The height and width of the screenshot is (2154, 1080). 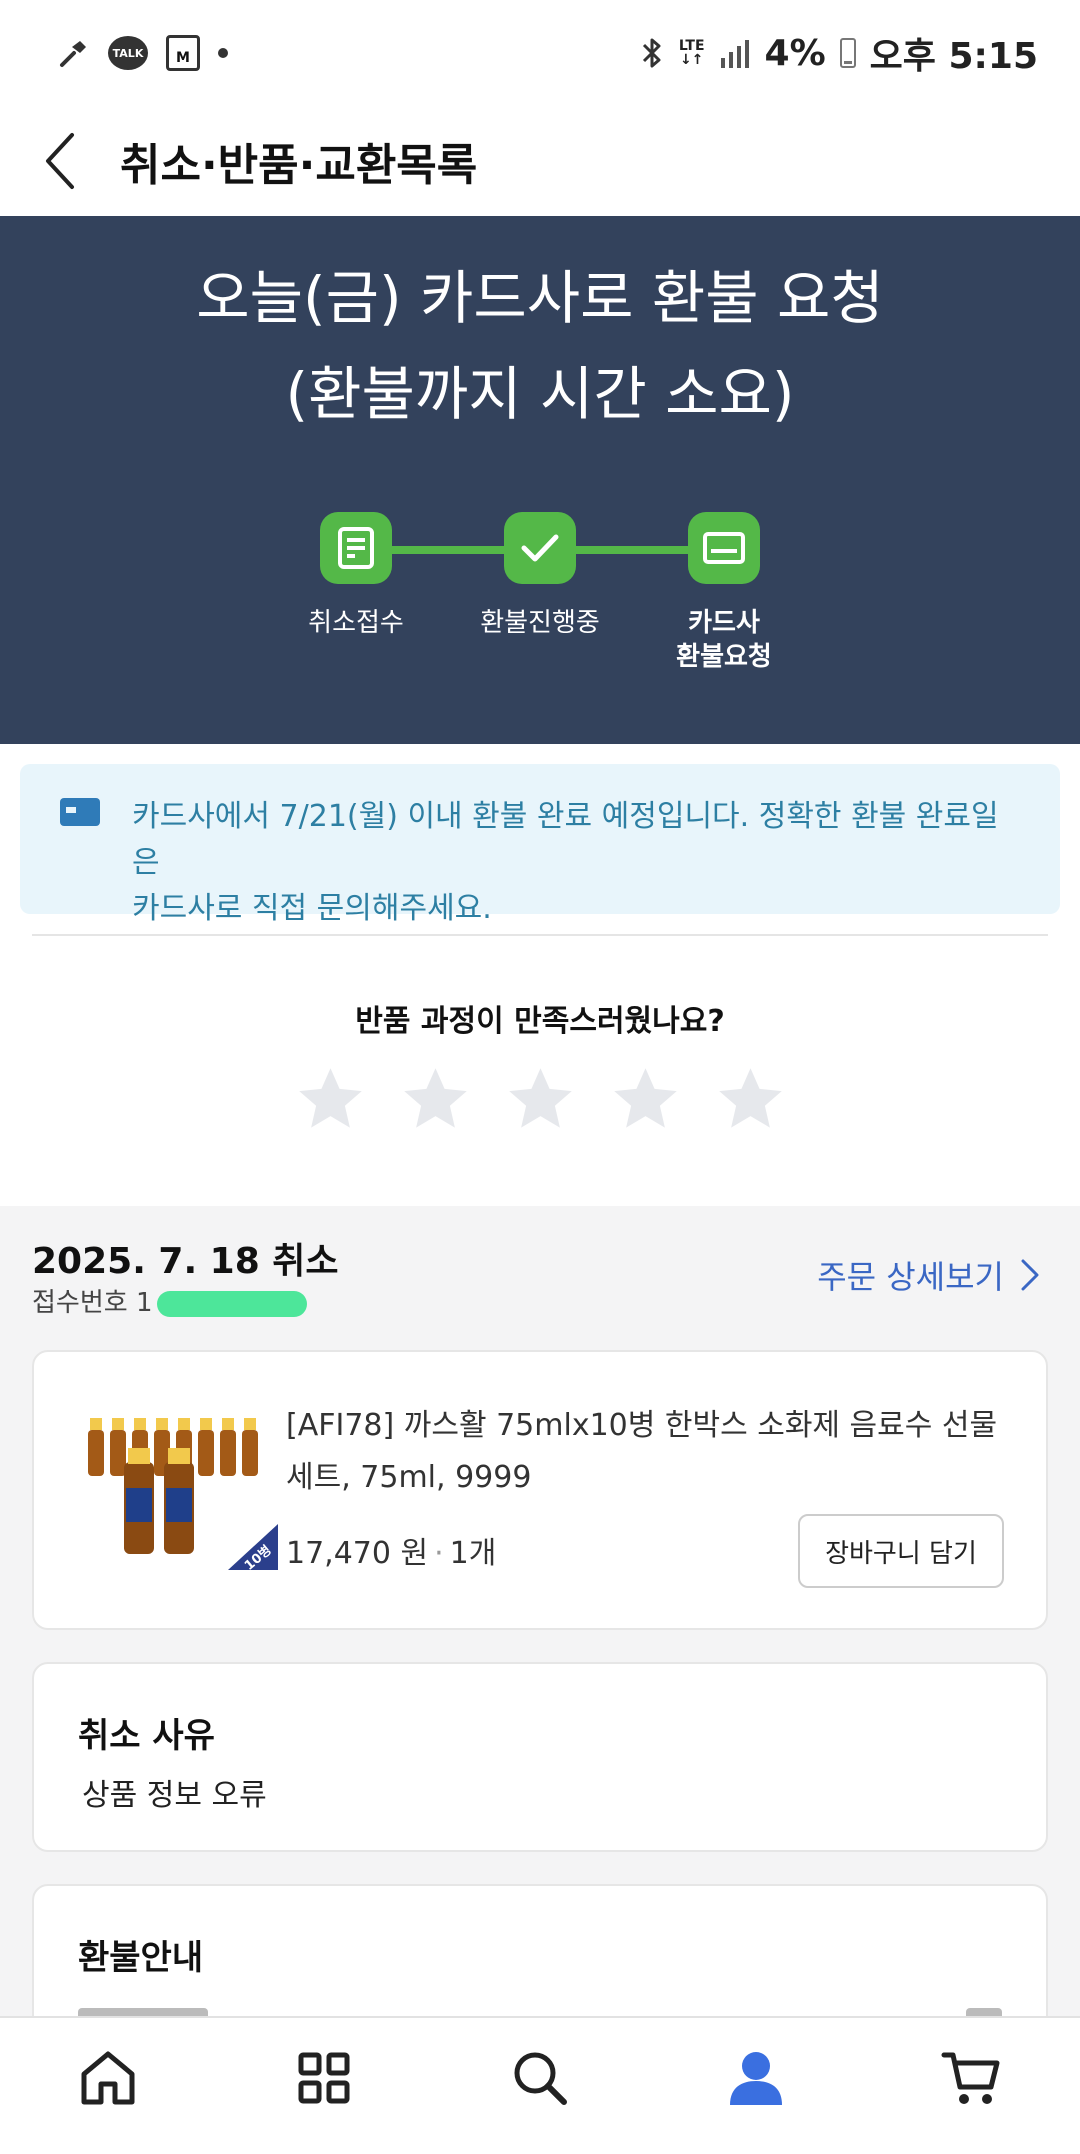 What do you see at coordinates (178, 1485) in the screenshot?
I see `product-image: 10병` at bounding box center [178, 1485].